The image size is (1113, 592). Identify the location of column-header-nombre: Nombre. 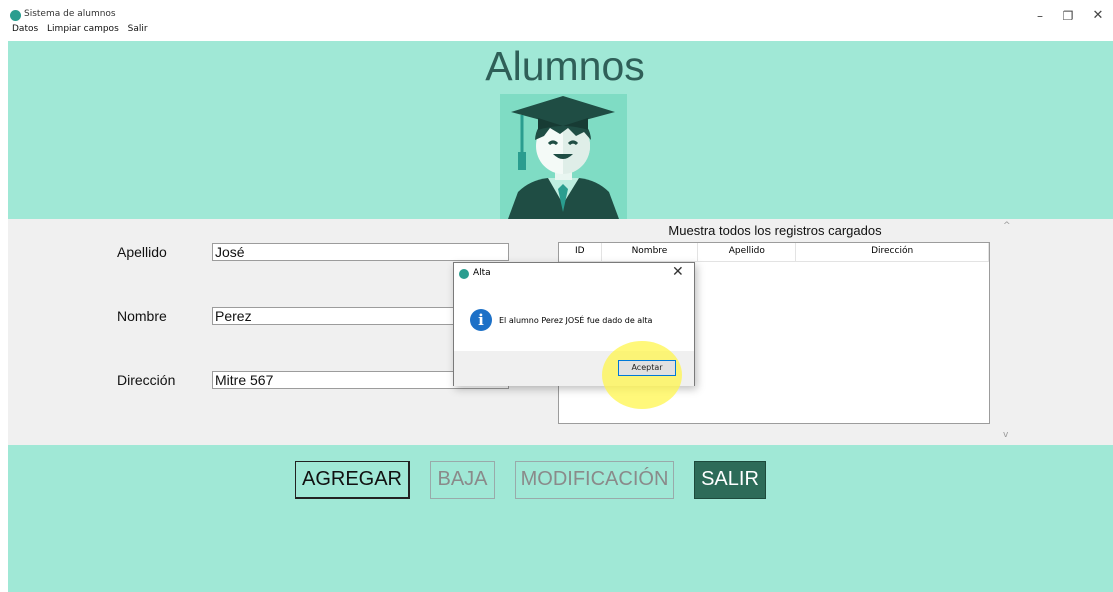
(650, 252).